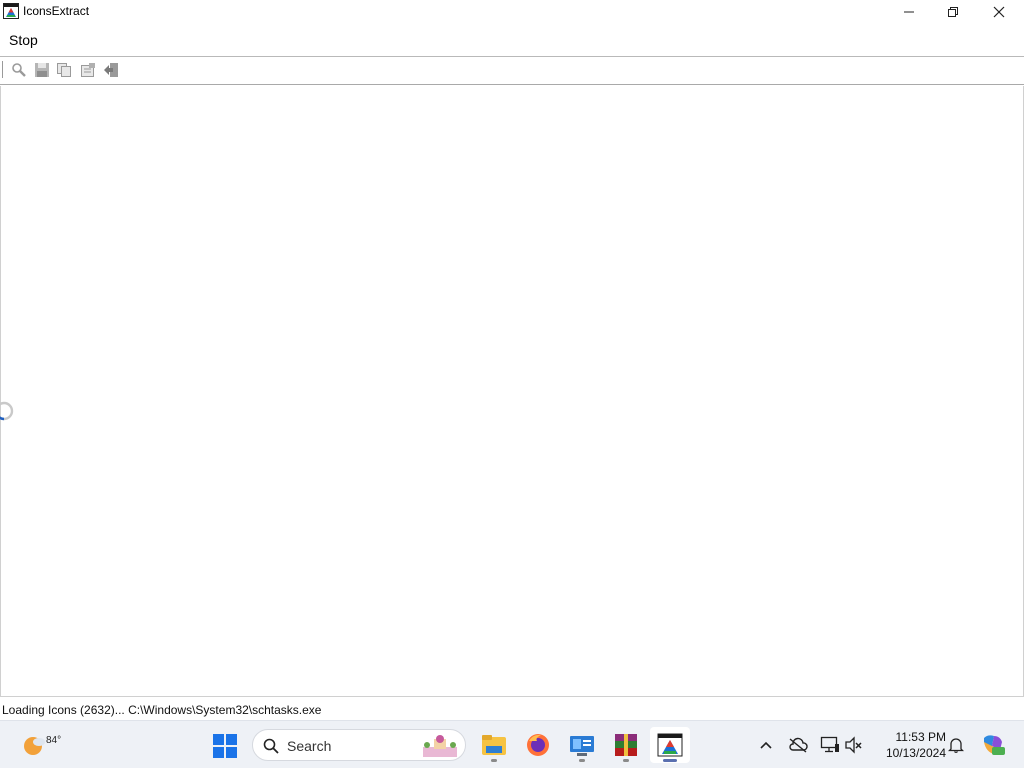 The height and width of the screenshot is (768, 1024). What do you see at coordinates (23, 40) in the screenshot?
I see `menu-stop: Stop` at bounding box center [23, 40].